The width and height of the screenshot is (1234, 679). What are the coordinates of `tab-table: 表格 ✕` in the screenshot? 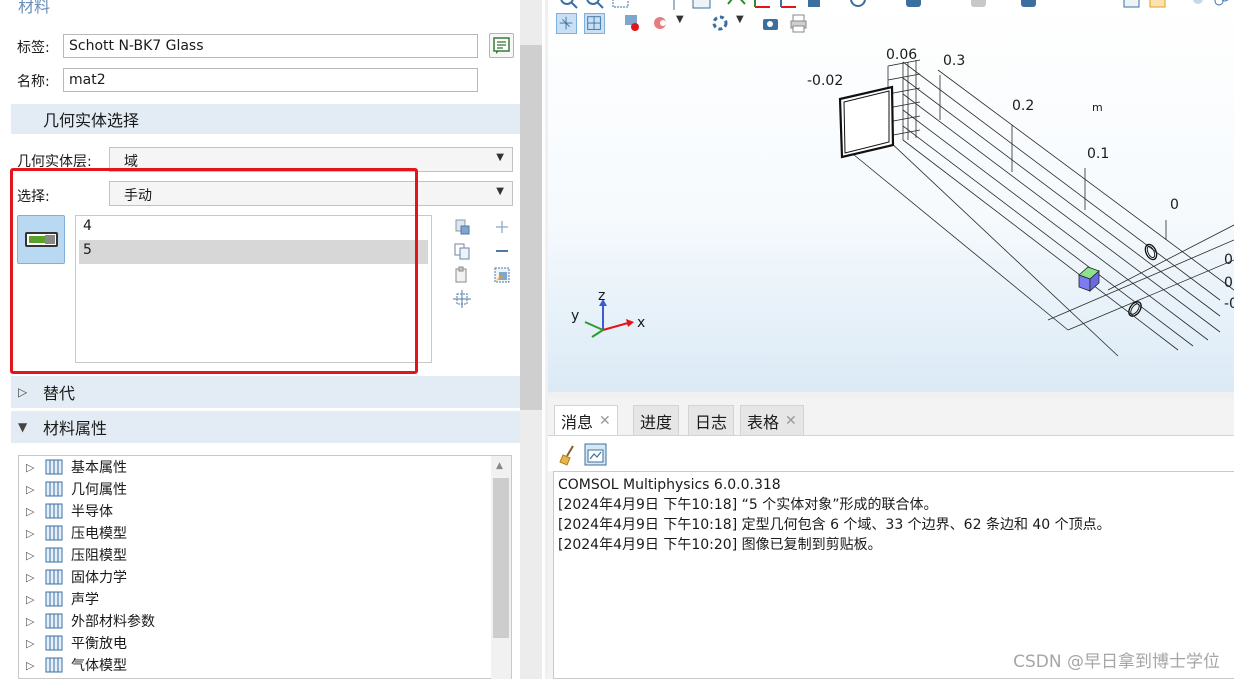 It's located at (772, 420).